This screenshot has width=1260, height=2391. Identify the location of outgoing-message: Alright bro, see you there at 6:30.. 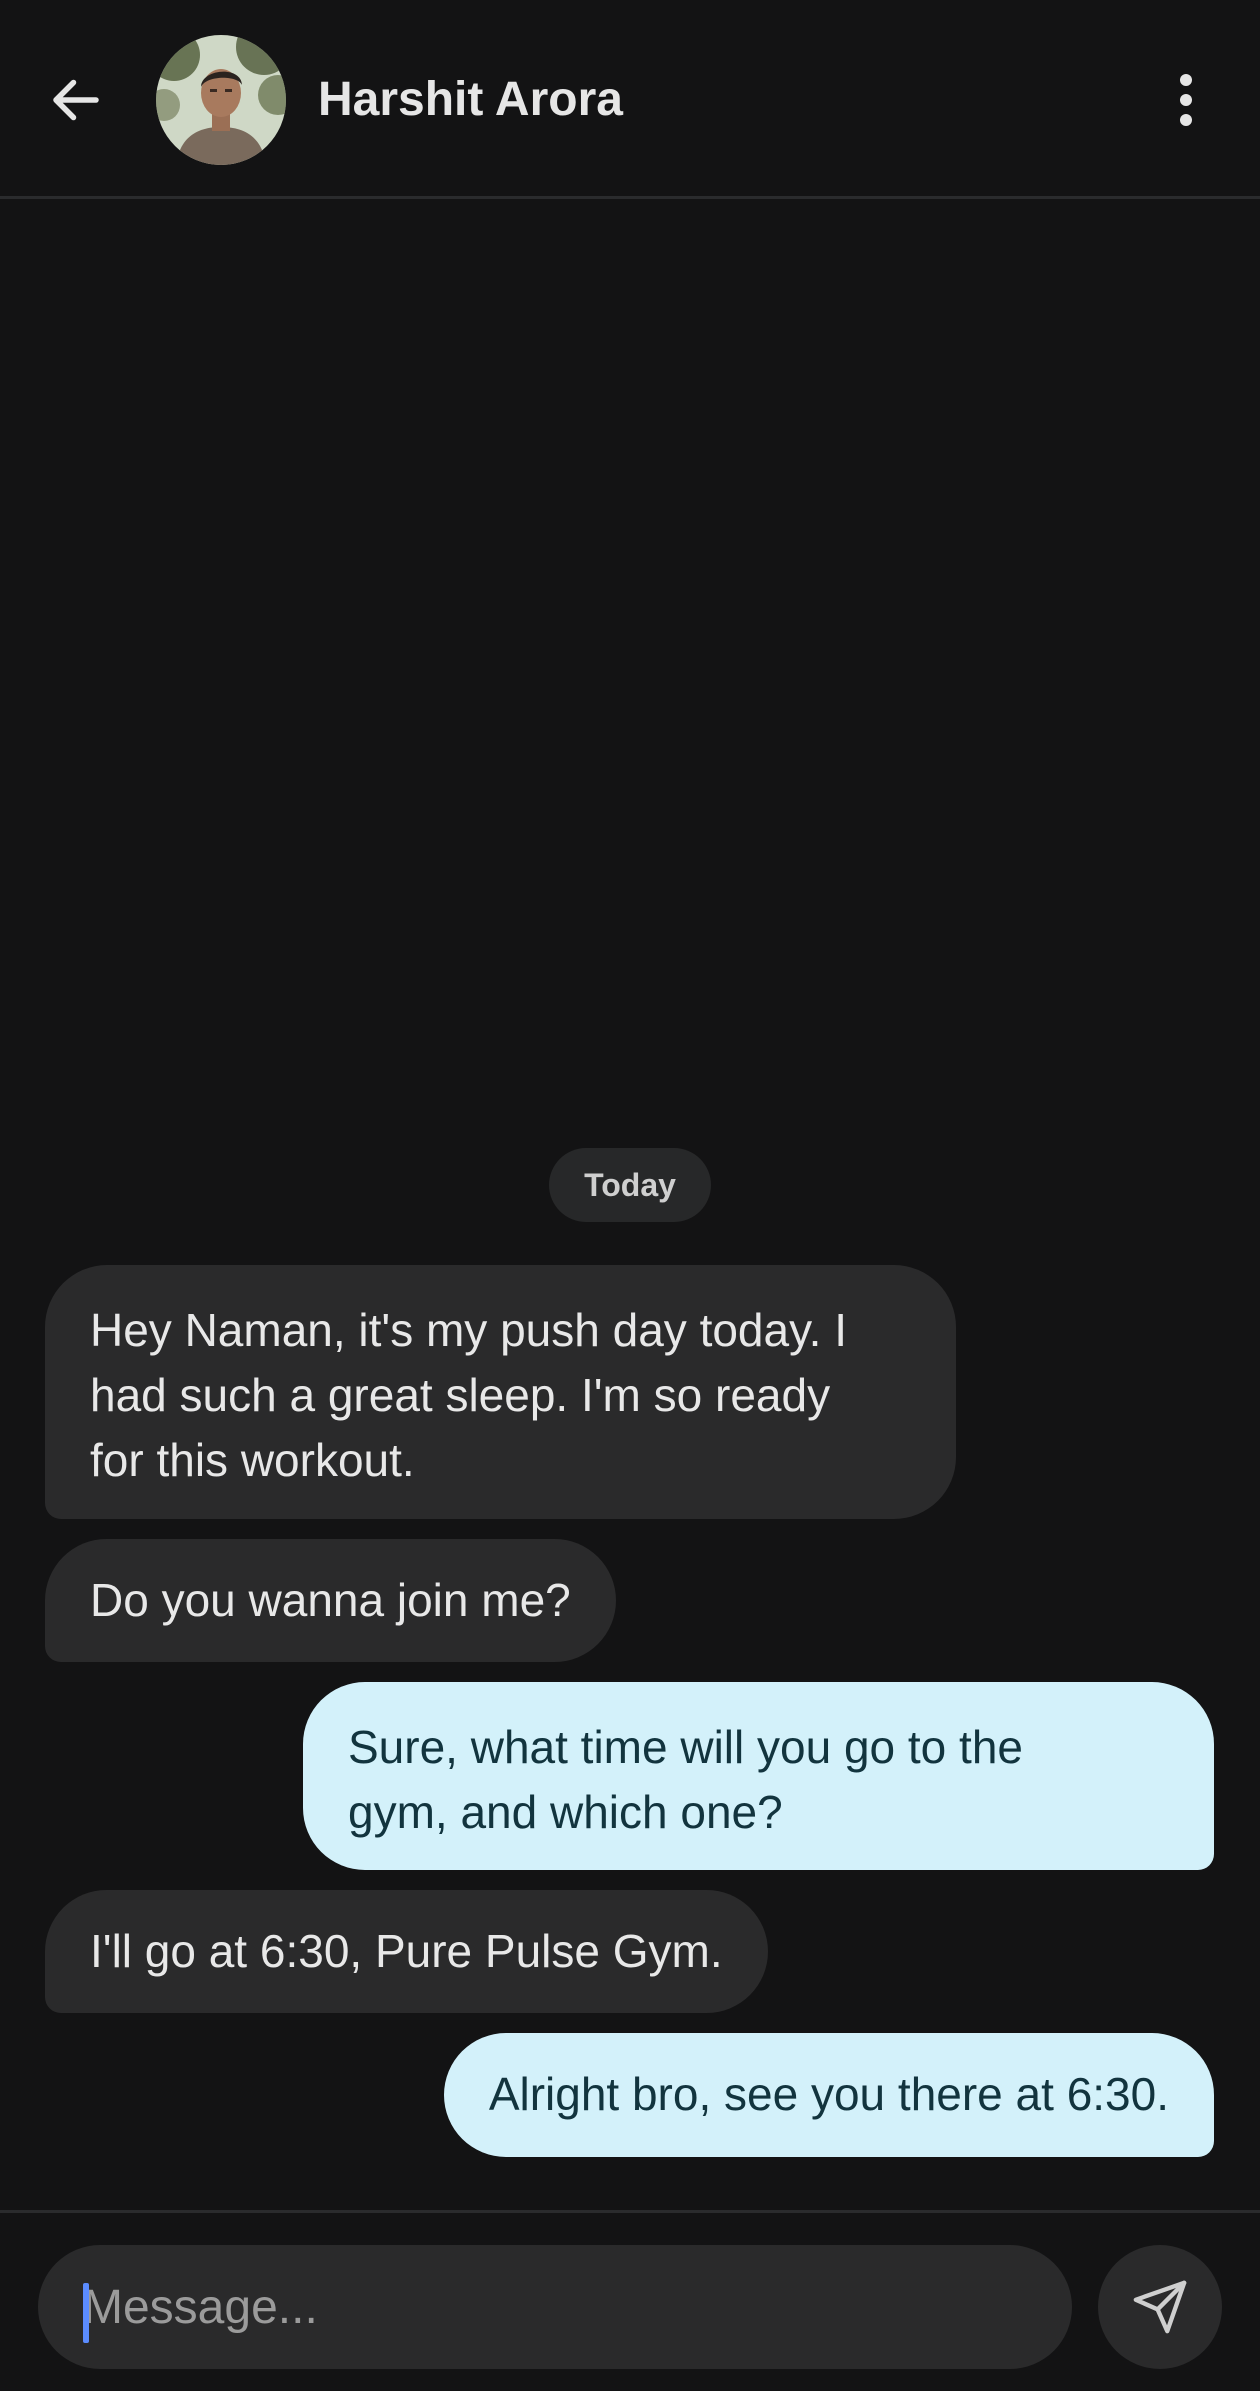
(828, 2095).